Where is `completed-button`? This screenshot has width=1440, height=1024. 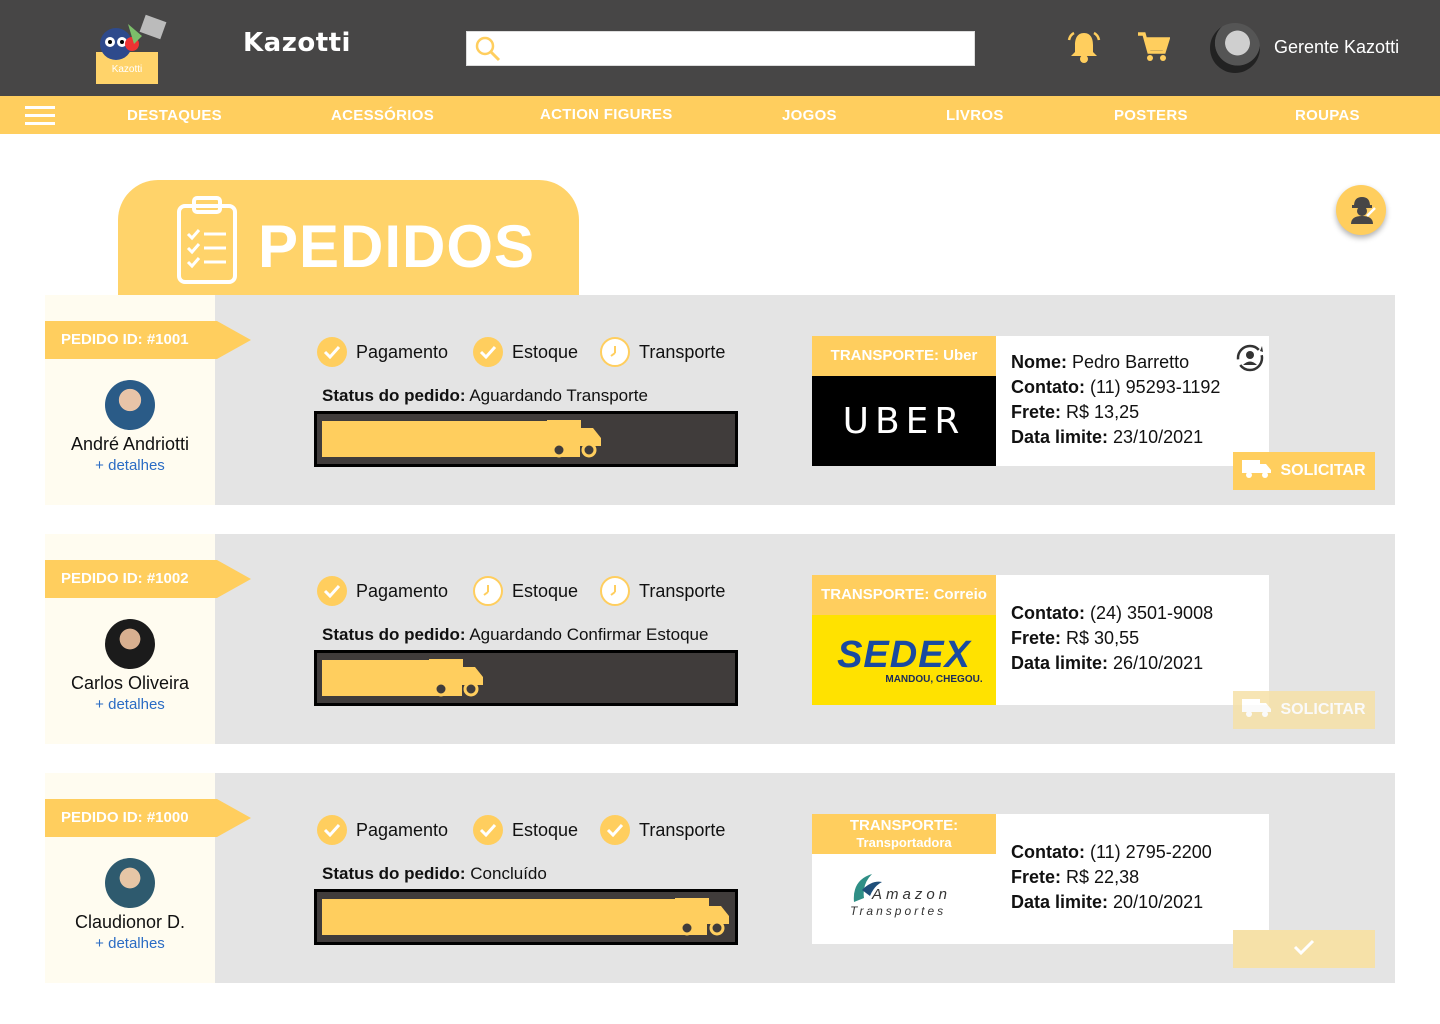 completed-button is located at coordinates (1304, 949).